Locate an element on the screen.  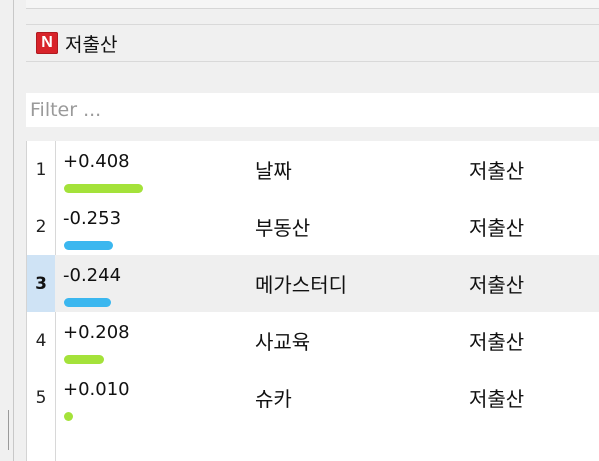
filter-input is located at coordinates (312, 110).